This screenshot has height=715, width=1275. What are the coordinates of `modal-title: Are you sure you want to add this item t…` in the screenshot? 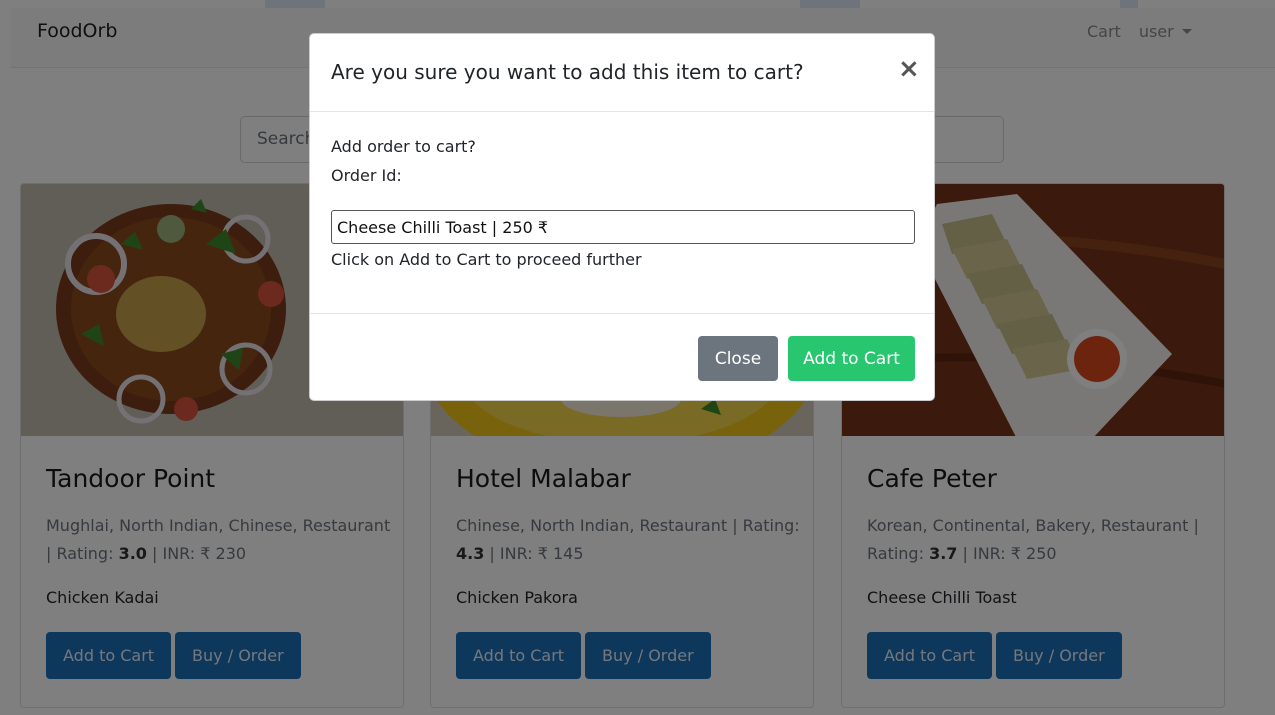 It's located at (567, 72).